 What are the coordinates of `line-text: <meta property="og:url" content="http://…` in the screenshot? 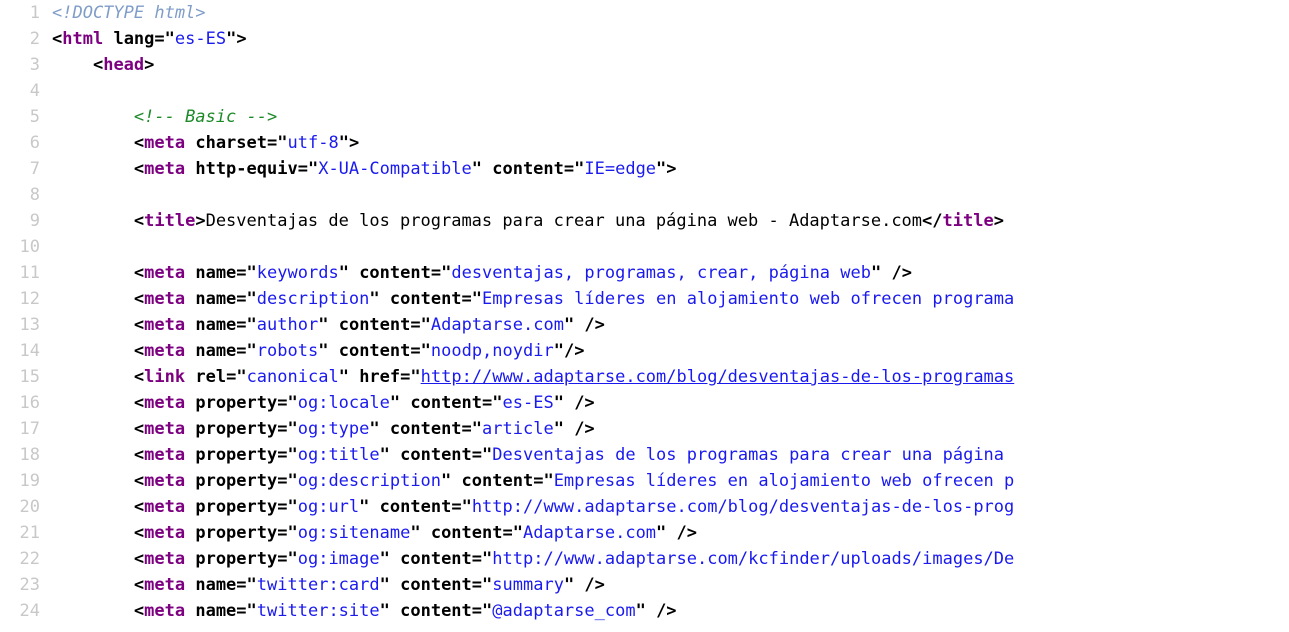 It's located at (670, 507).